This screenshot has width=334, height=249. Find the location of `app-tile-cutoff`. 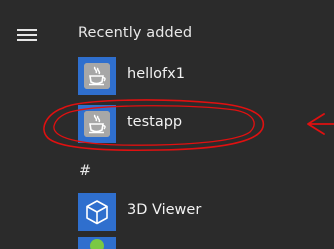

app-tile-cutoff is located at coordinates (97, 243).